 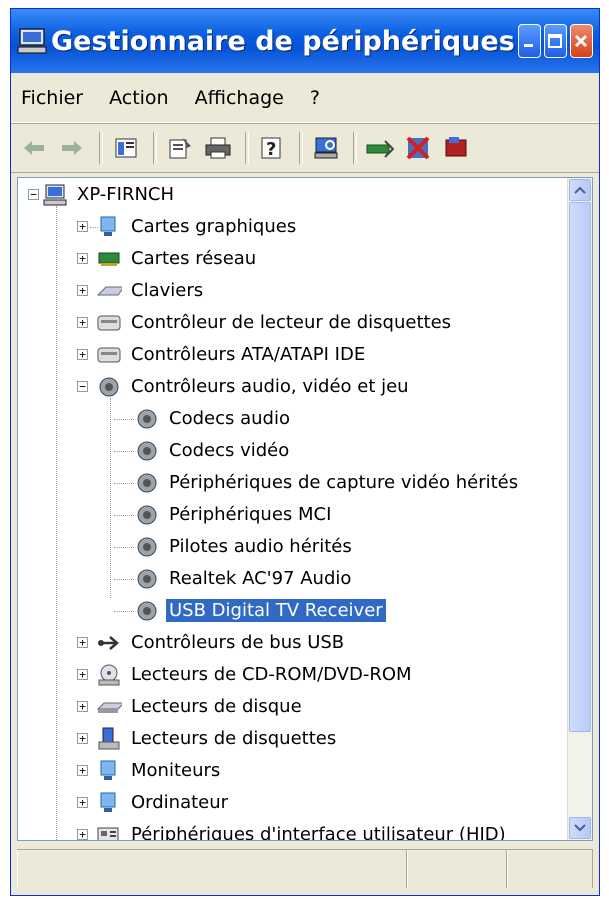 What do you see at coordinates (109, 771) in the screenshot?
I see `monitor-icon` at bounding box center [109, 771].